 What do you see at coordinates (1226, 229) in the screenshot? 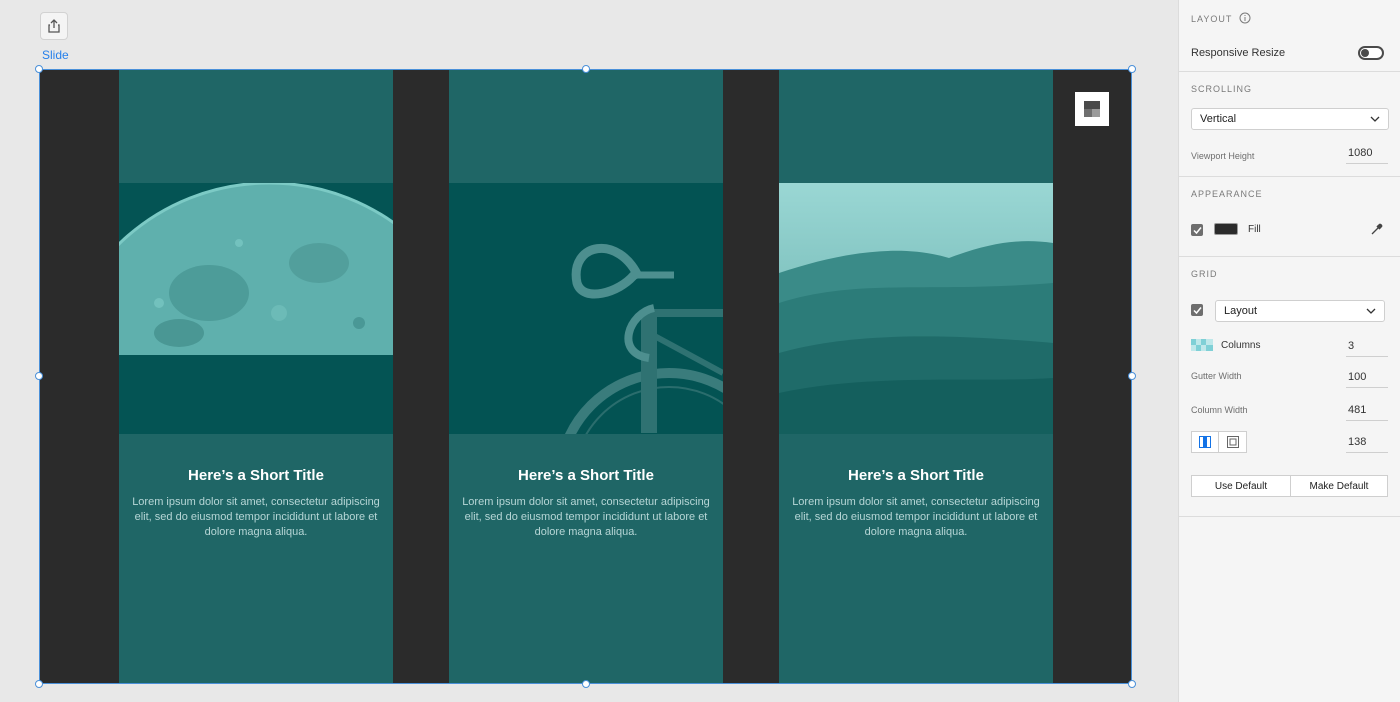
I see `fill-color-swatch` at bounding box center [1226, 229].